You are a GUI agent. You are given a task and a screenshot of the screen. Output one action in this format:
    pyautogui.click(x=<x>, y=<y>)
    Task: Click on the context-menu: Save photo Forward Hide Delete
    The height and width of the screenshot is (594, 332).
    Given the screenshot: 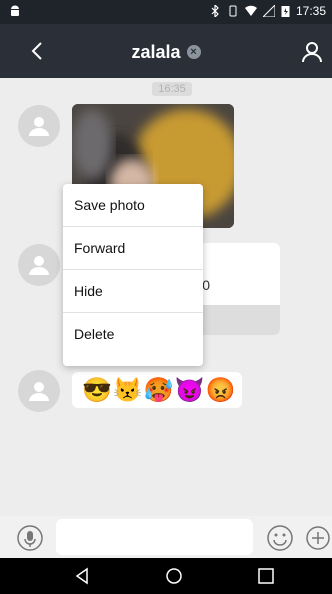 What is the action you would take?
    pyautogui.click(x=133, y=275)
    